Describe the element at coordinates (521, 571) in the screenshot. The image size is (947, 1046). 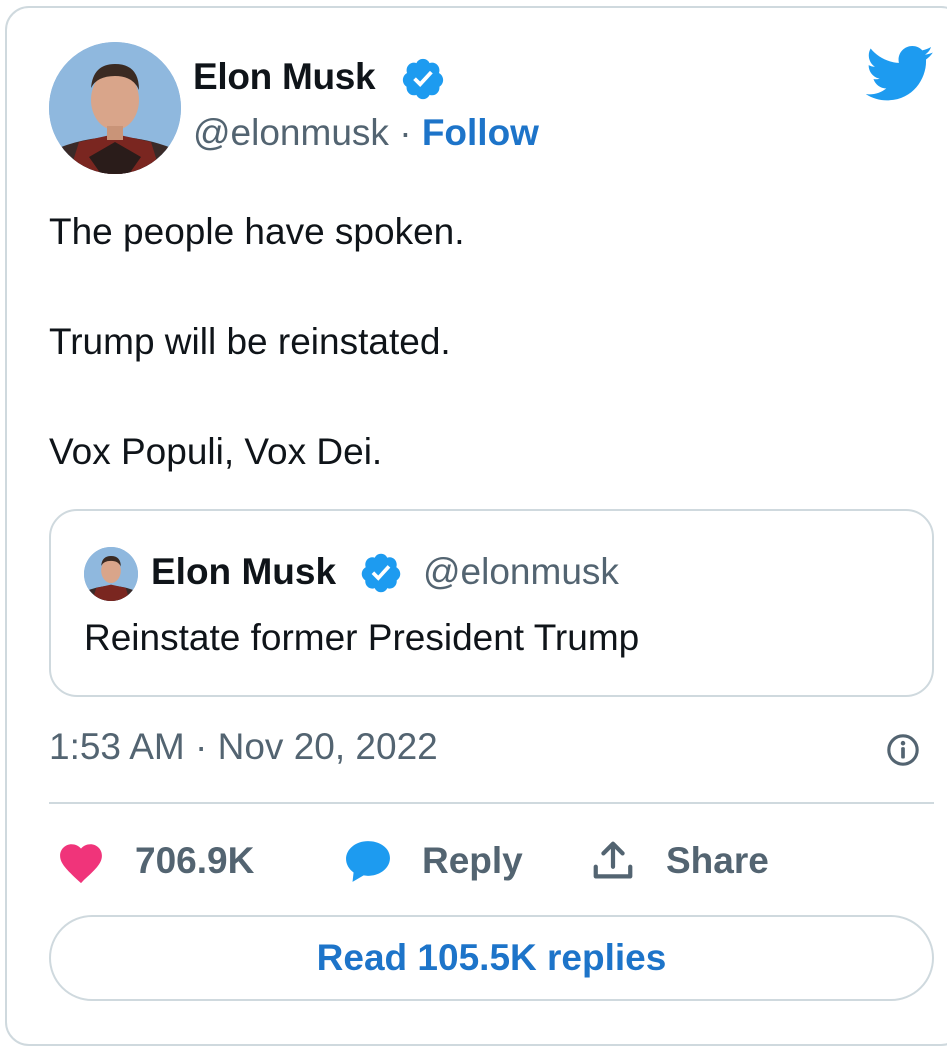
I see `quoted-author-handle: @elonmusk` at that location.